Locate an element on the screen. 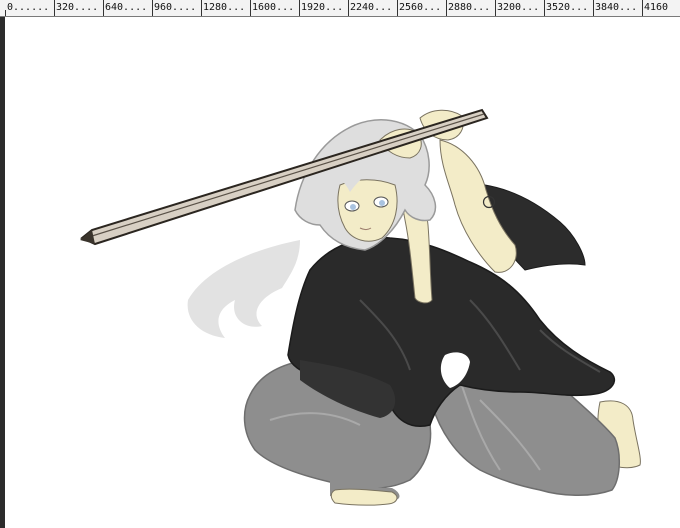 This screenshot has height=528, width=680. ruler-label-4160: 4160 is located at coordinates (656, 7).